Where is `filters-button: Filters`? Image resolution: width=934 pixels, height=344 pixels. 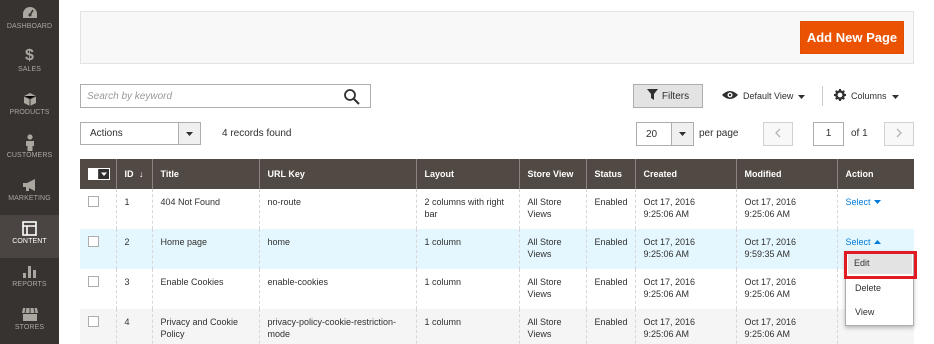
filters-button: Filters is located at coordinates (668, 96).